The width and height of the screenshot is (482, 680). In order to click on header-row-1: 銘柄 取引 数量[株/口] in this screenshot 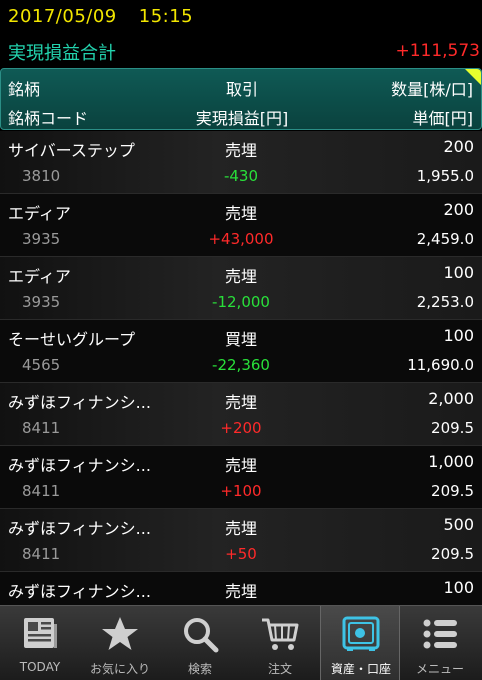, I will do `click(241, 87)`.